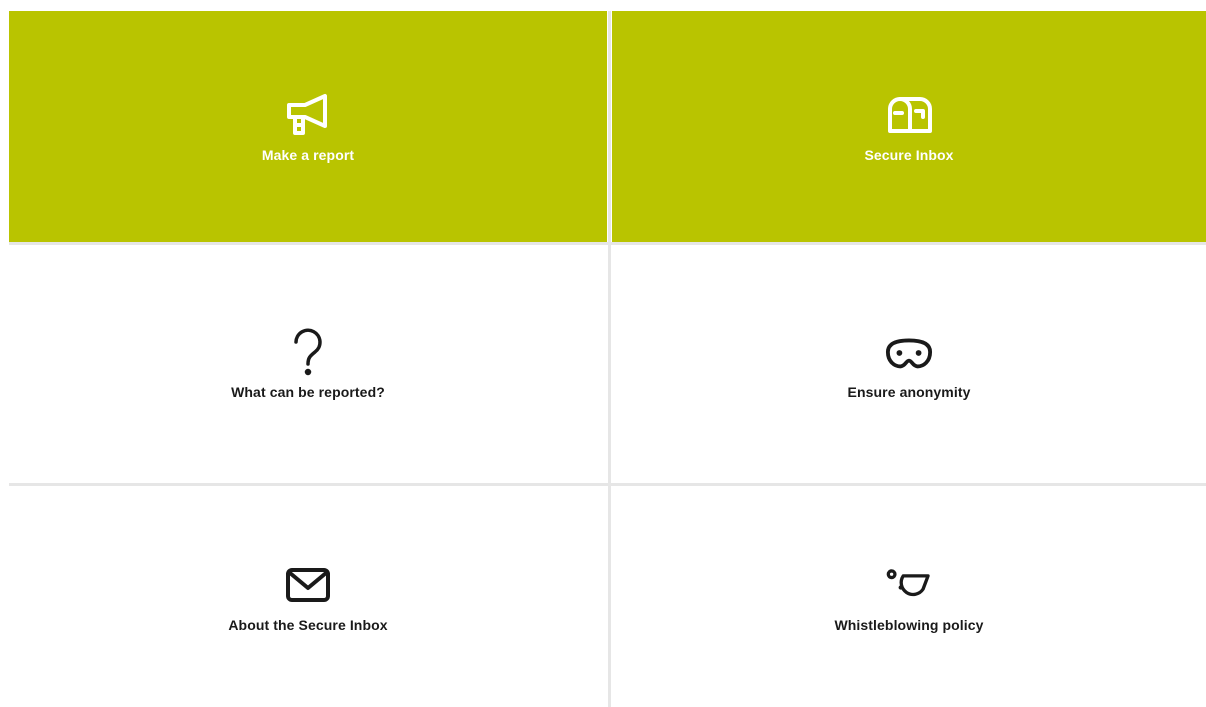 The image size is (1206, 707). What do you see at coordinates (308, 352) in the screenshot?
I see `question-mark-icon` at bounding box center [308, 352].